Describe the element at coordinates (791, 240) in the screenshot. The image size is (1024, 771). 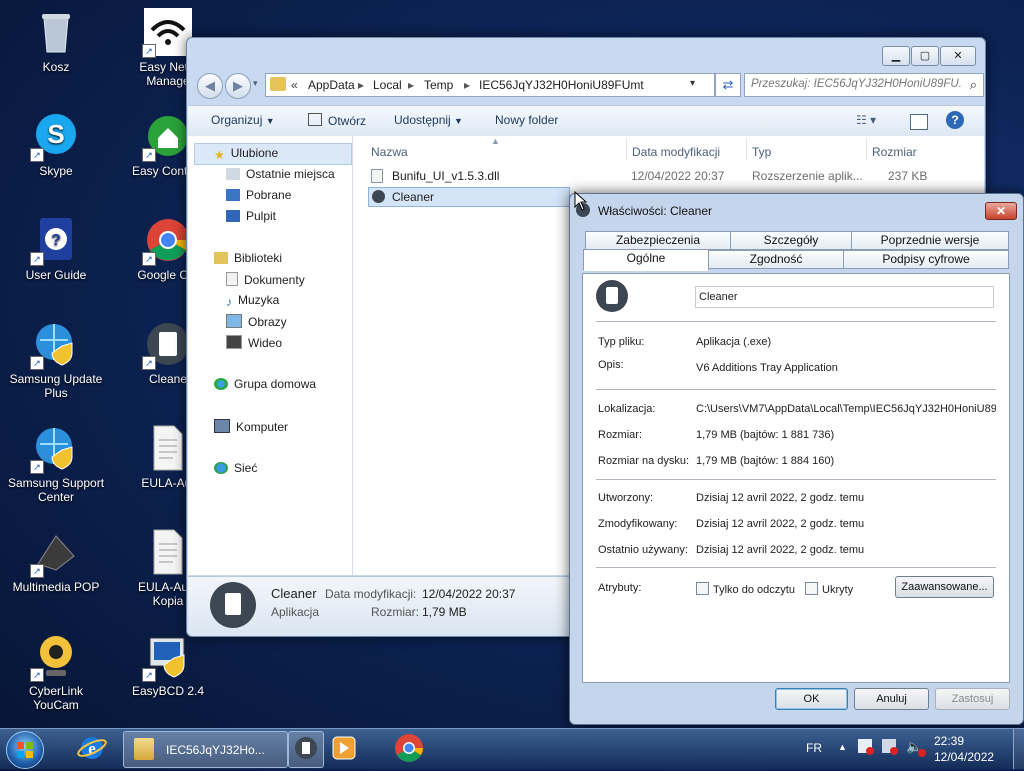
I see `tab-details: Szczegóły` at that location.